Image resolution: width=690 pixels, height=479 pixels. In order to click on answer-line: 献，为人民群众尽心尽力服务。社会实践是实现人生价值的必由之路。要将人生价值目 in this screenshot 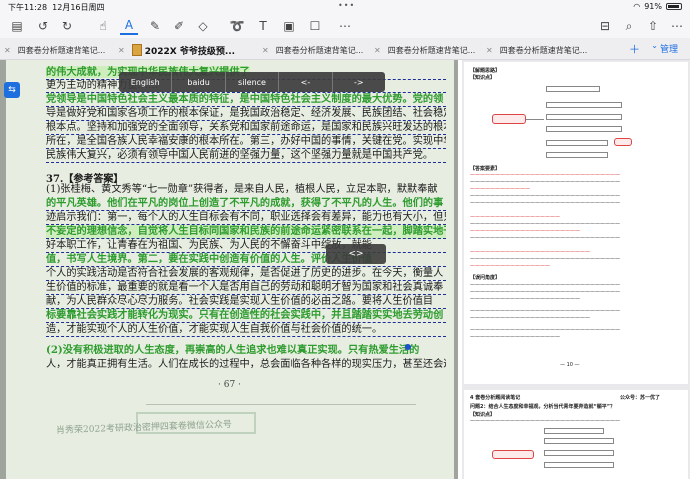, I will do `click(246, 302)`.